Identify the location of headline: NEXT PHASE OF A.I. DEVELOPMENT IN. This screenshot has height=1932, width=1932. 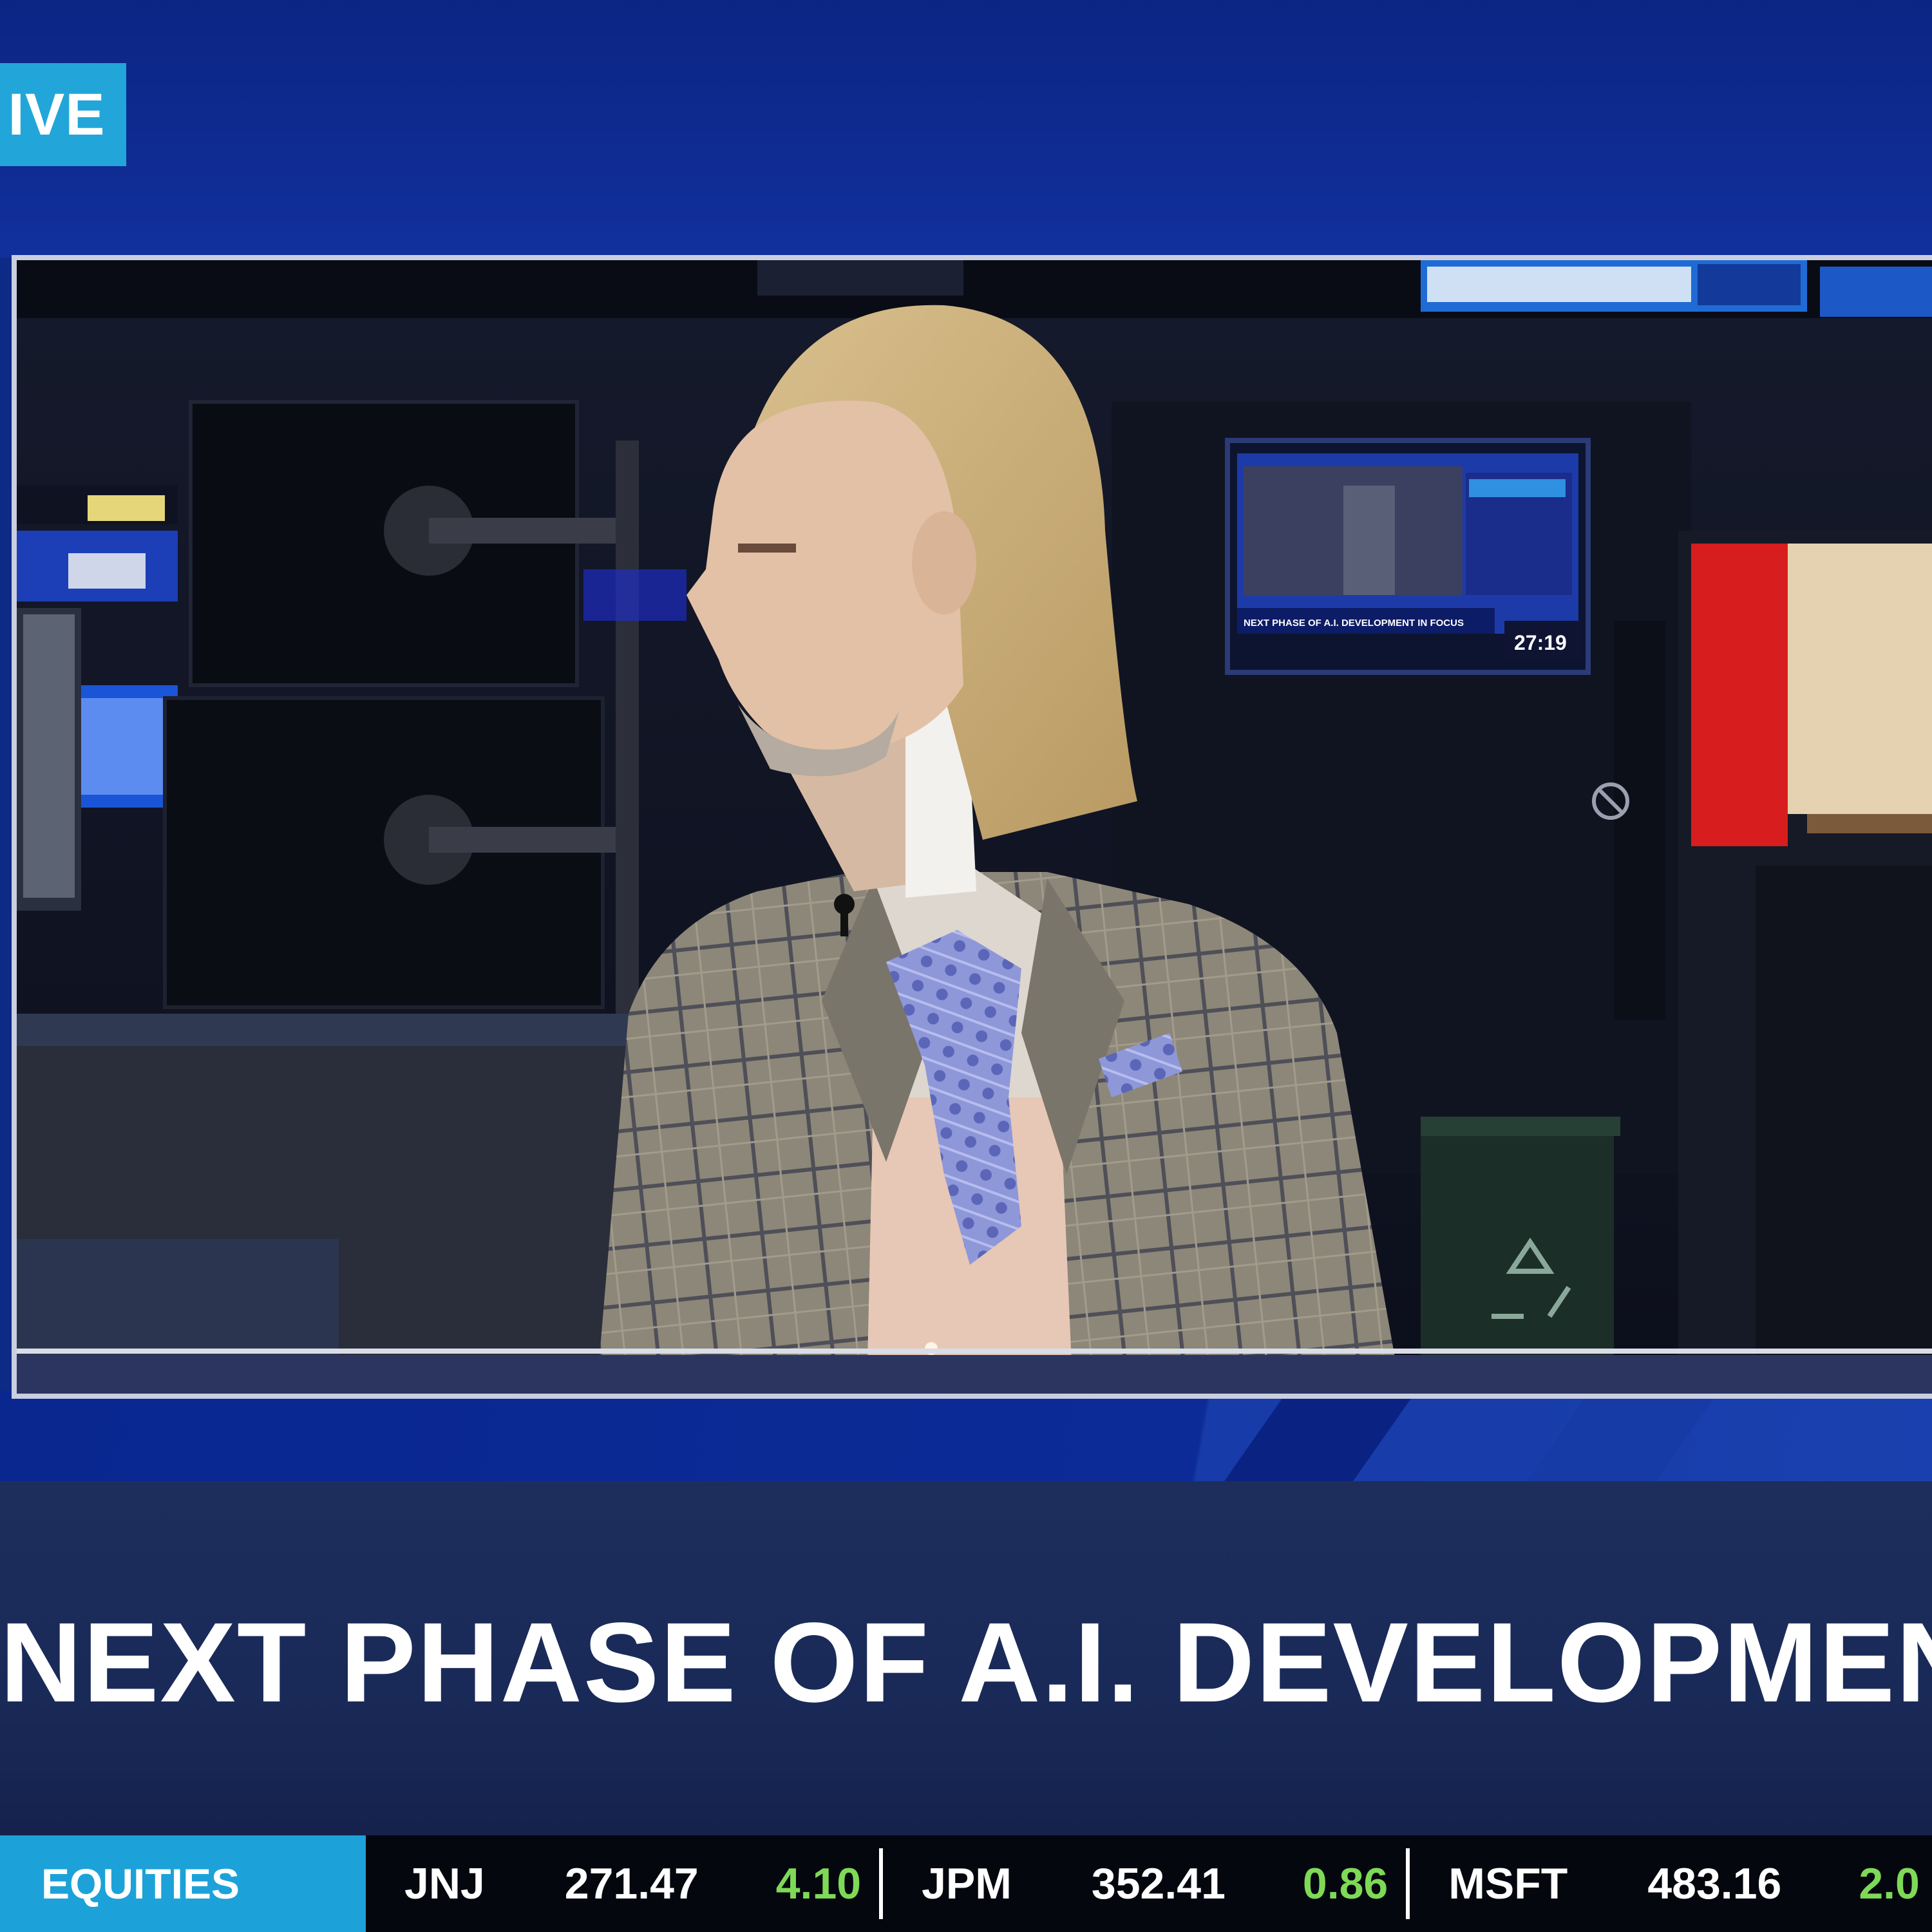
(966, 1663).